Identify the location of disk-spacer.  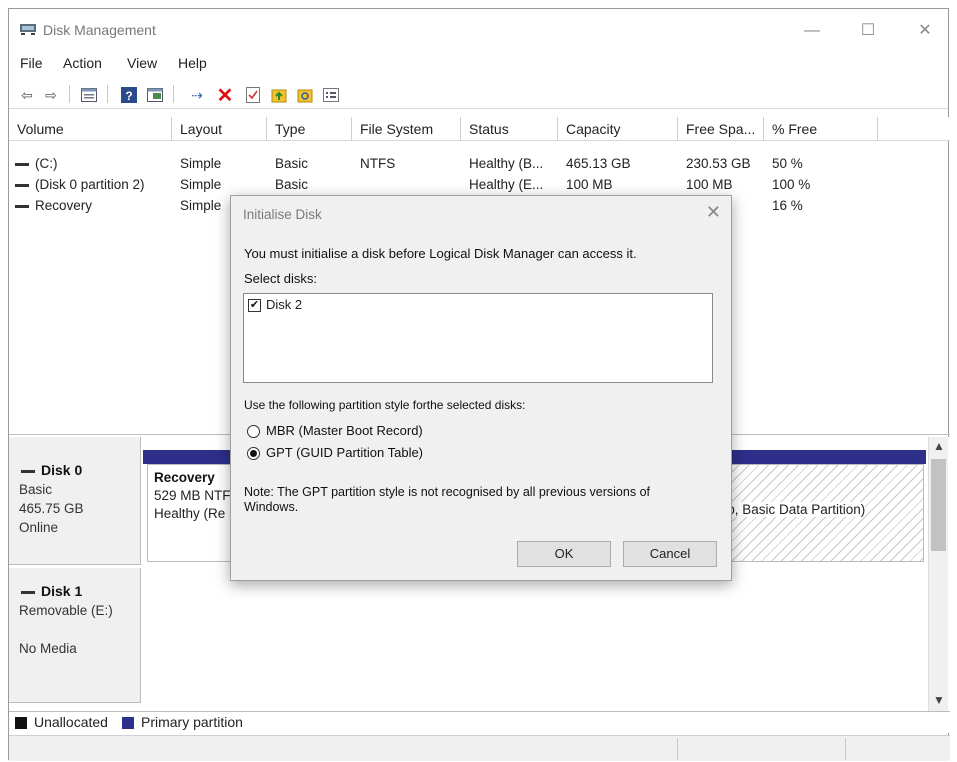
(74, 629).